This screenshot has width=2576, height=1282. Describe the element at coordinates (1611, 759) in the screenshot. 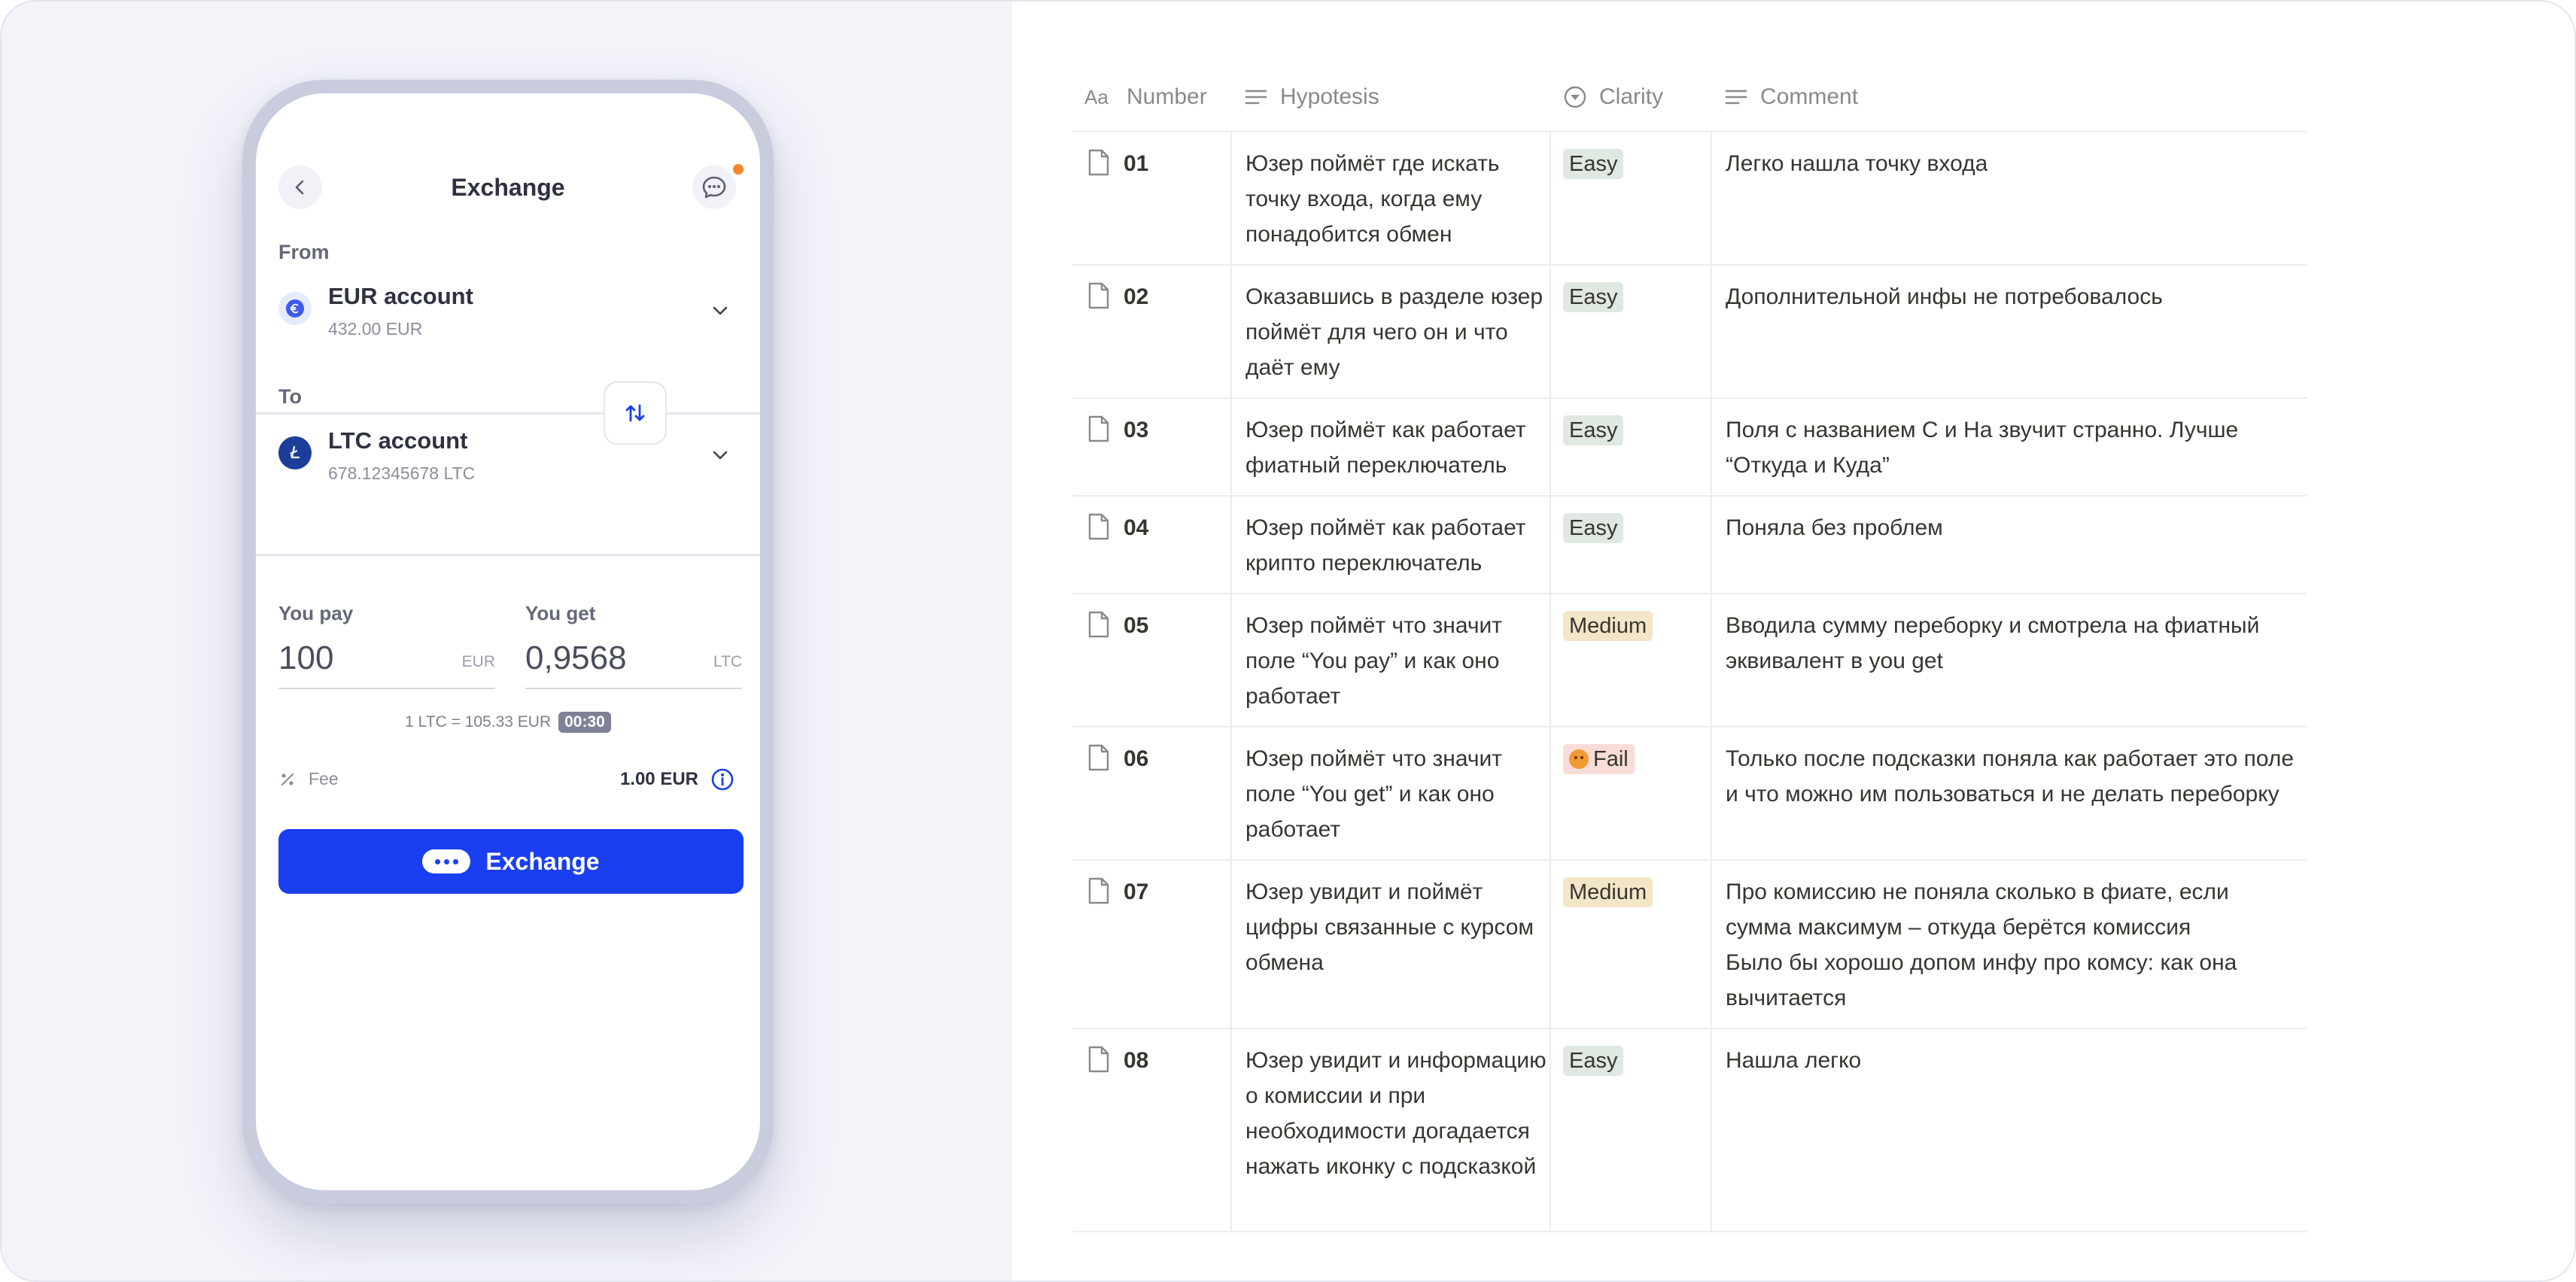

I see `clarity-tag-label: Fail` at that location.